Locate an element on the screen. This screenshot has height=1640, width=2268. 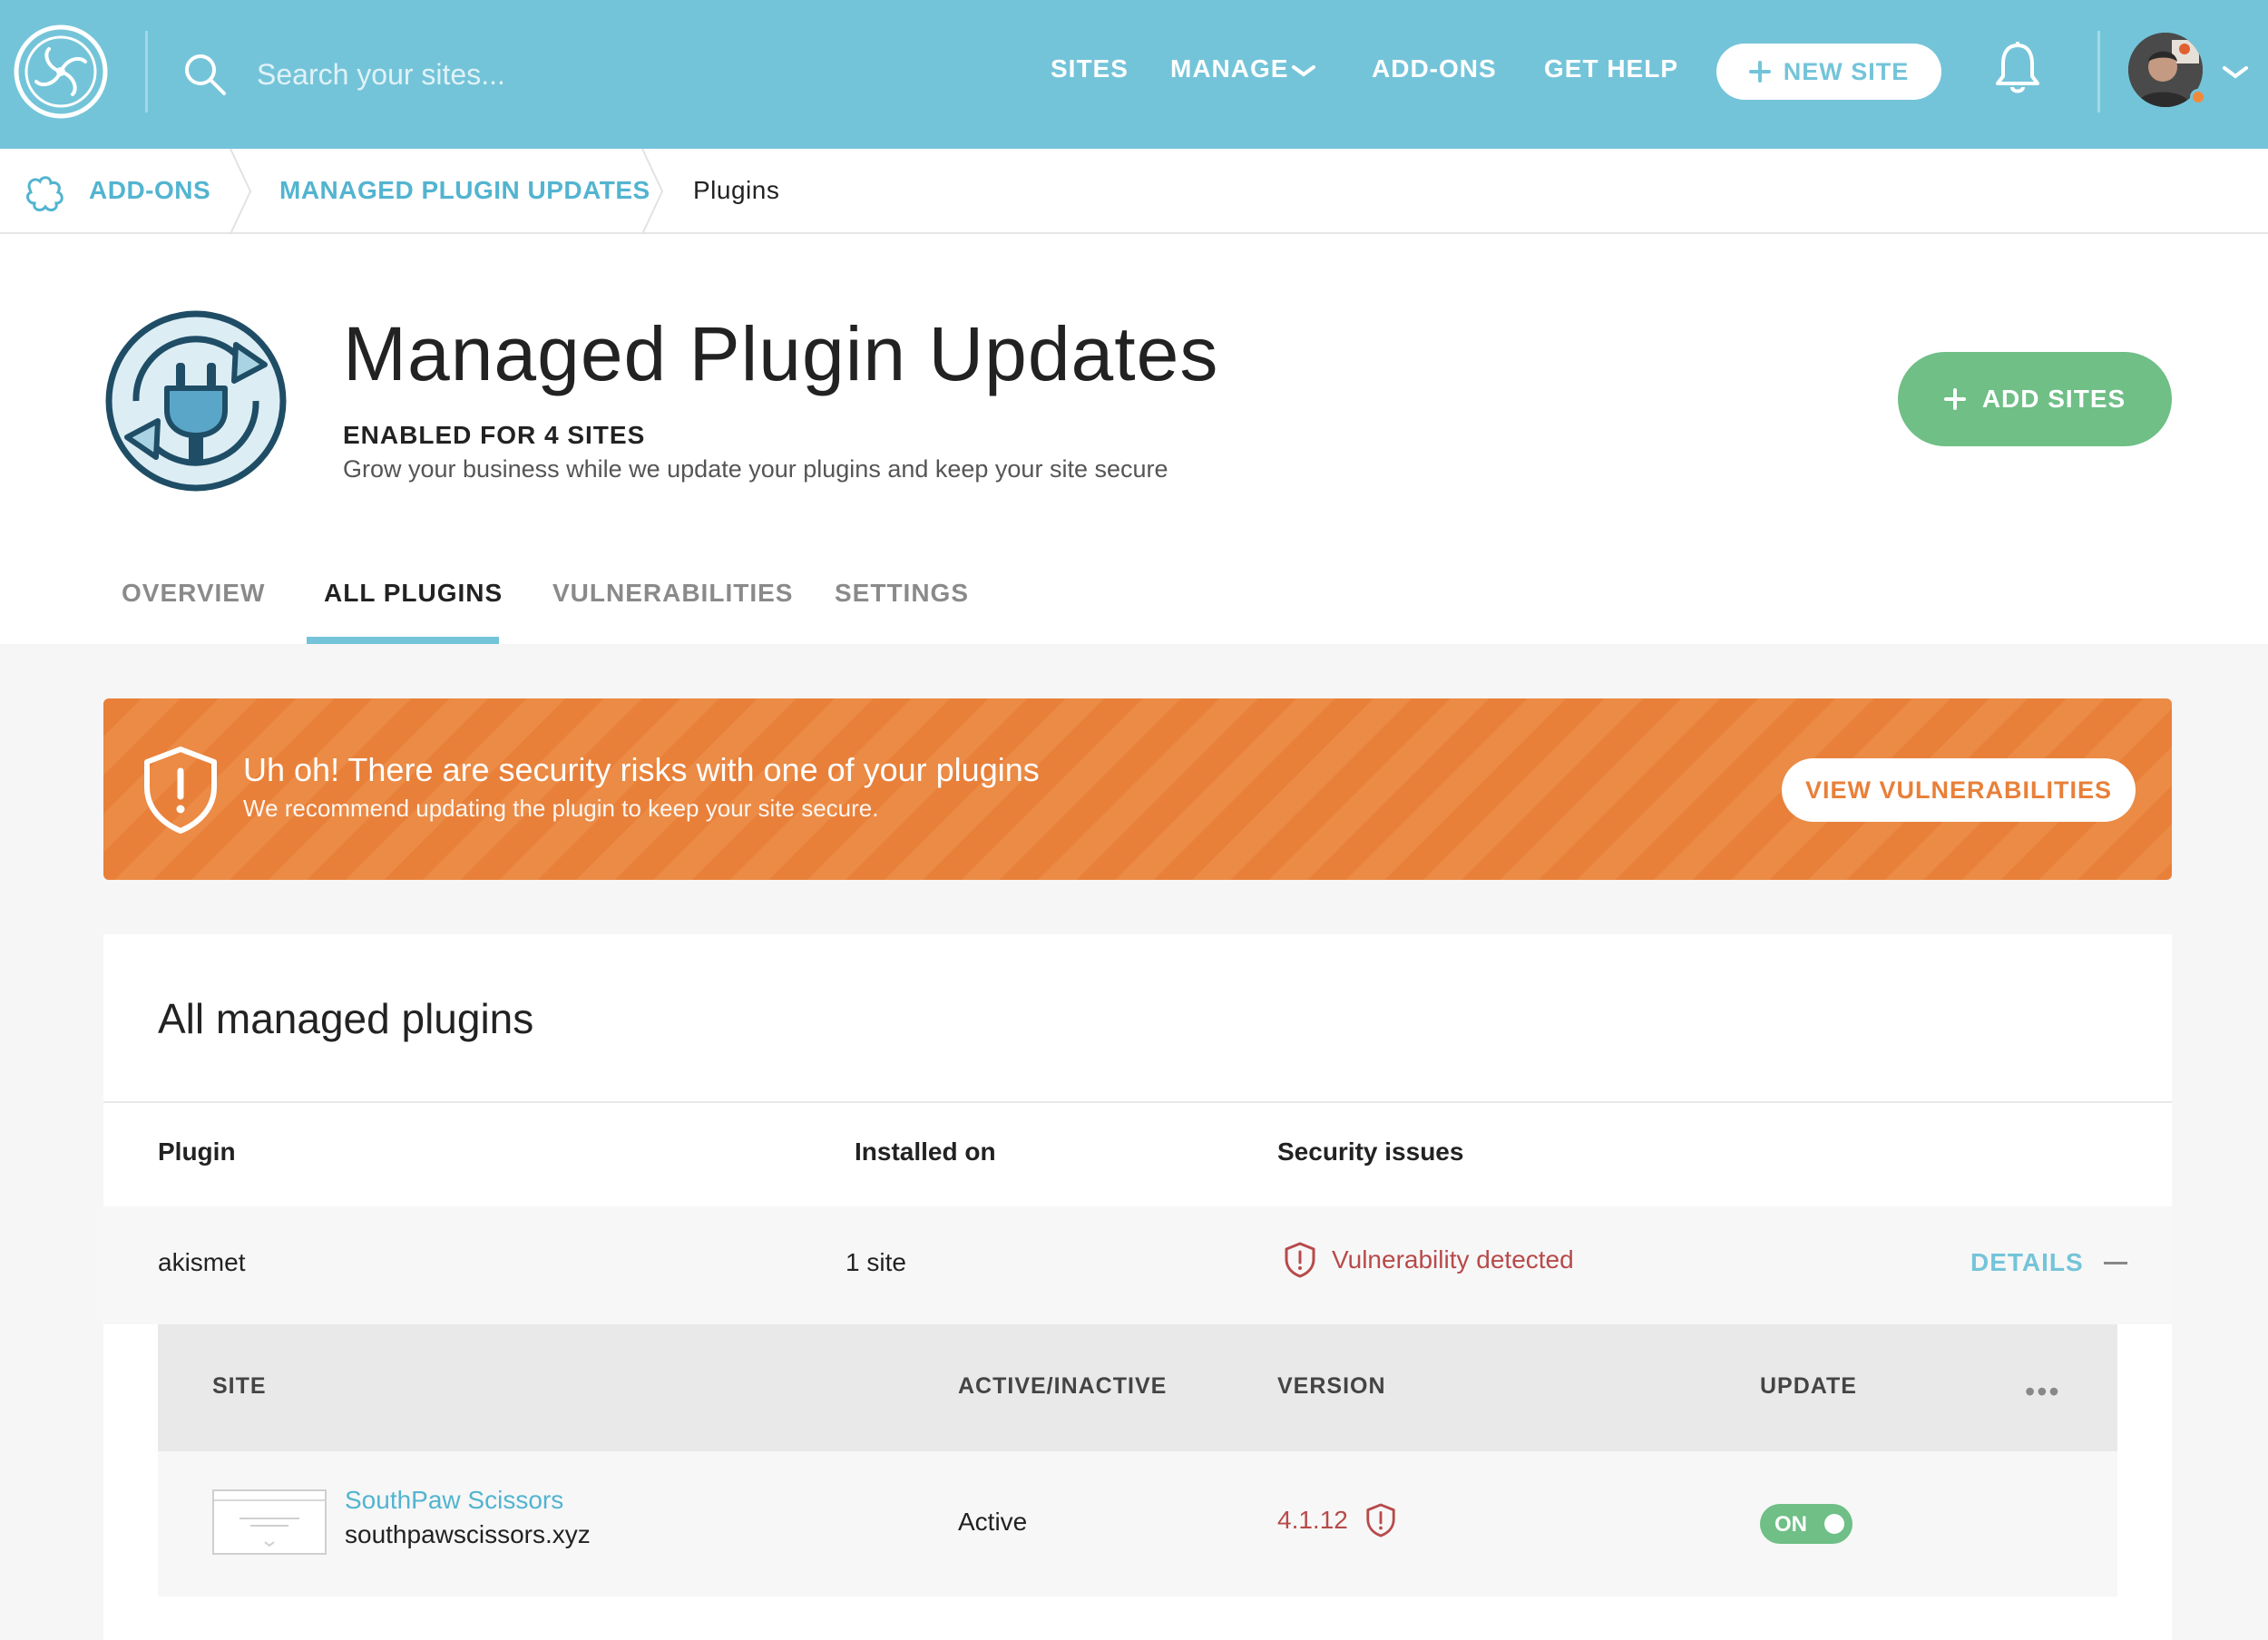
subcolumn-header-active-inactive: ACTIVE/INACTIVE is located at coordinates (1063, 1386).